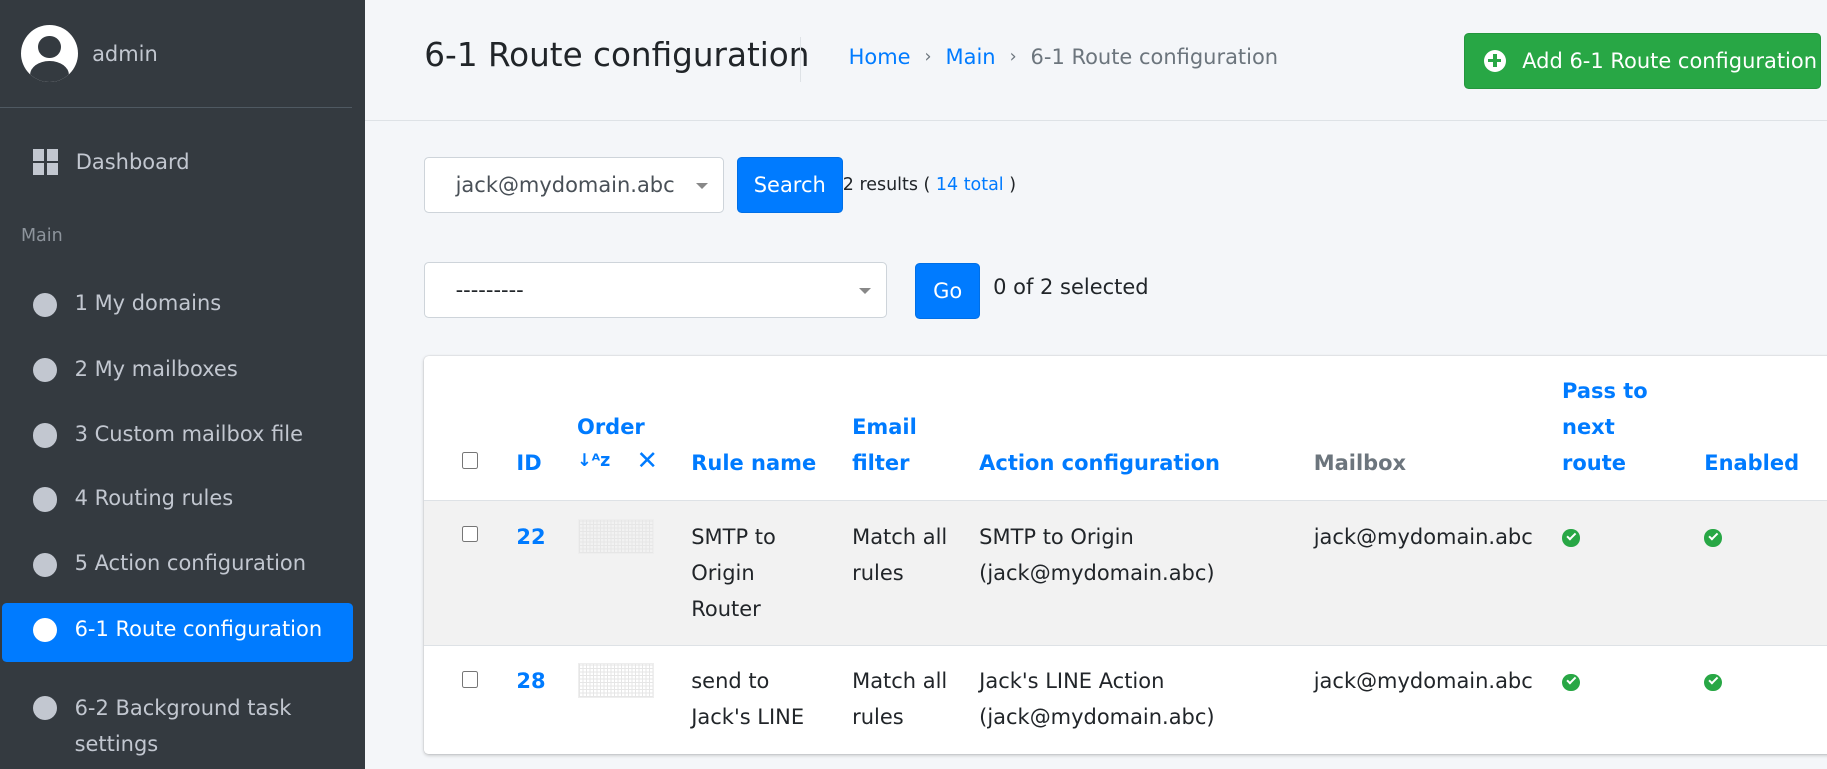  What do you see at coordinates (1097, 554) in the screenshot?
I see `row-action-configuration: SMTP to Origin (jack@mydomain.abc)` at bounding box center [1097, 554].